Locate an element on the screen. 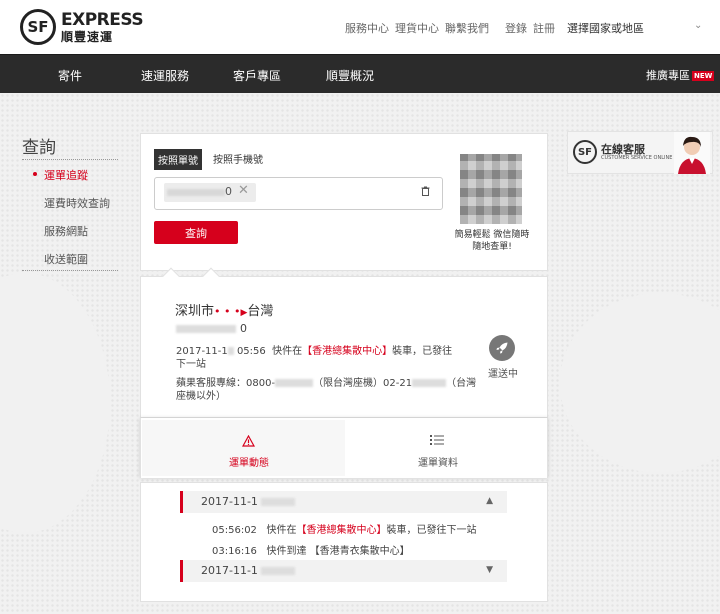  timeline-date-row-expanded: 2017-11-1 ▲ is located at coordinates (343, 502).